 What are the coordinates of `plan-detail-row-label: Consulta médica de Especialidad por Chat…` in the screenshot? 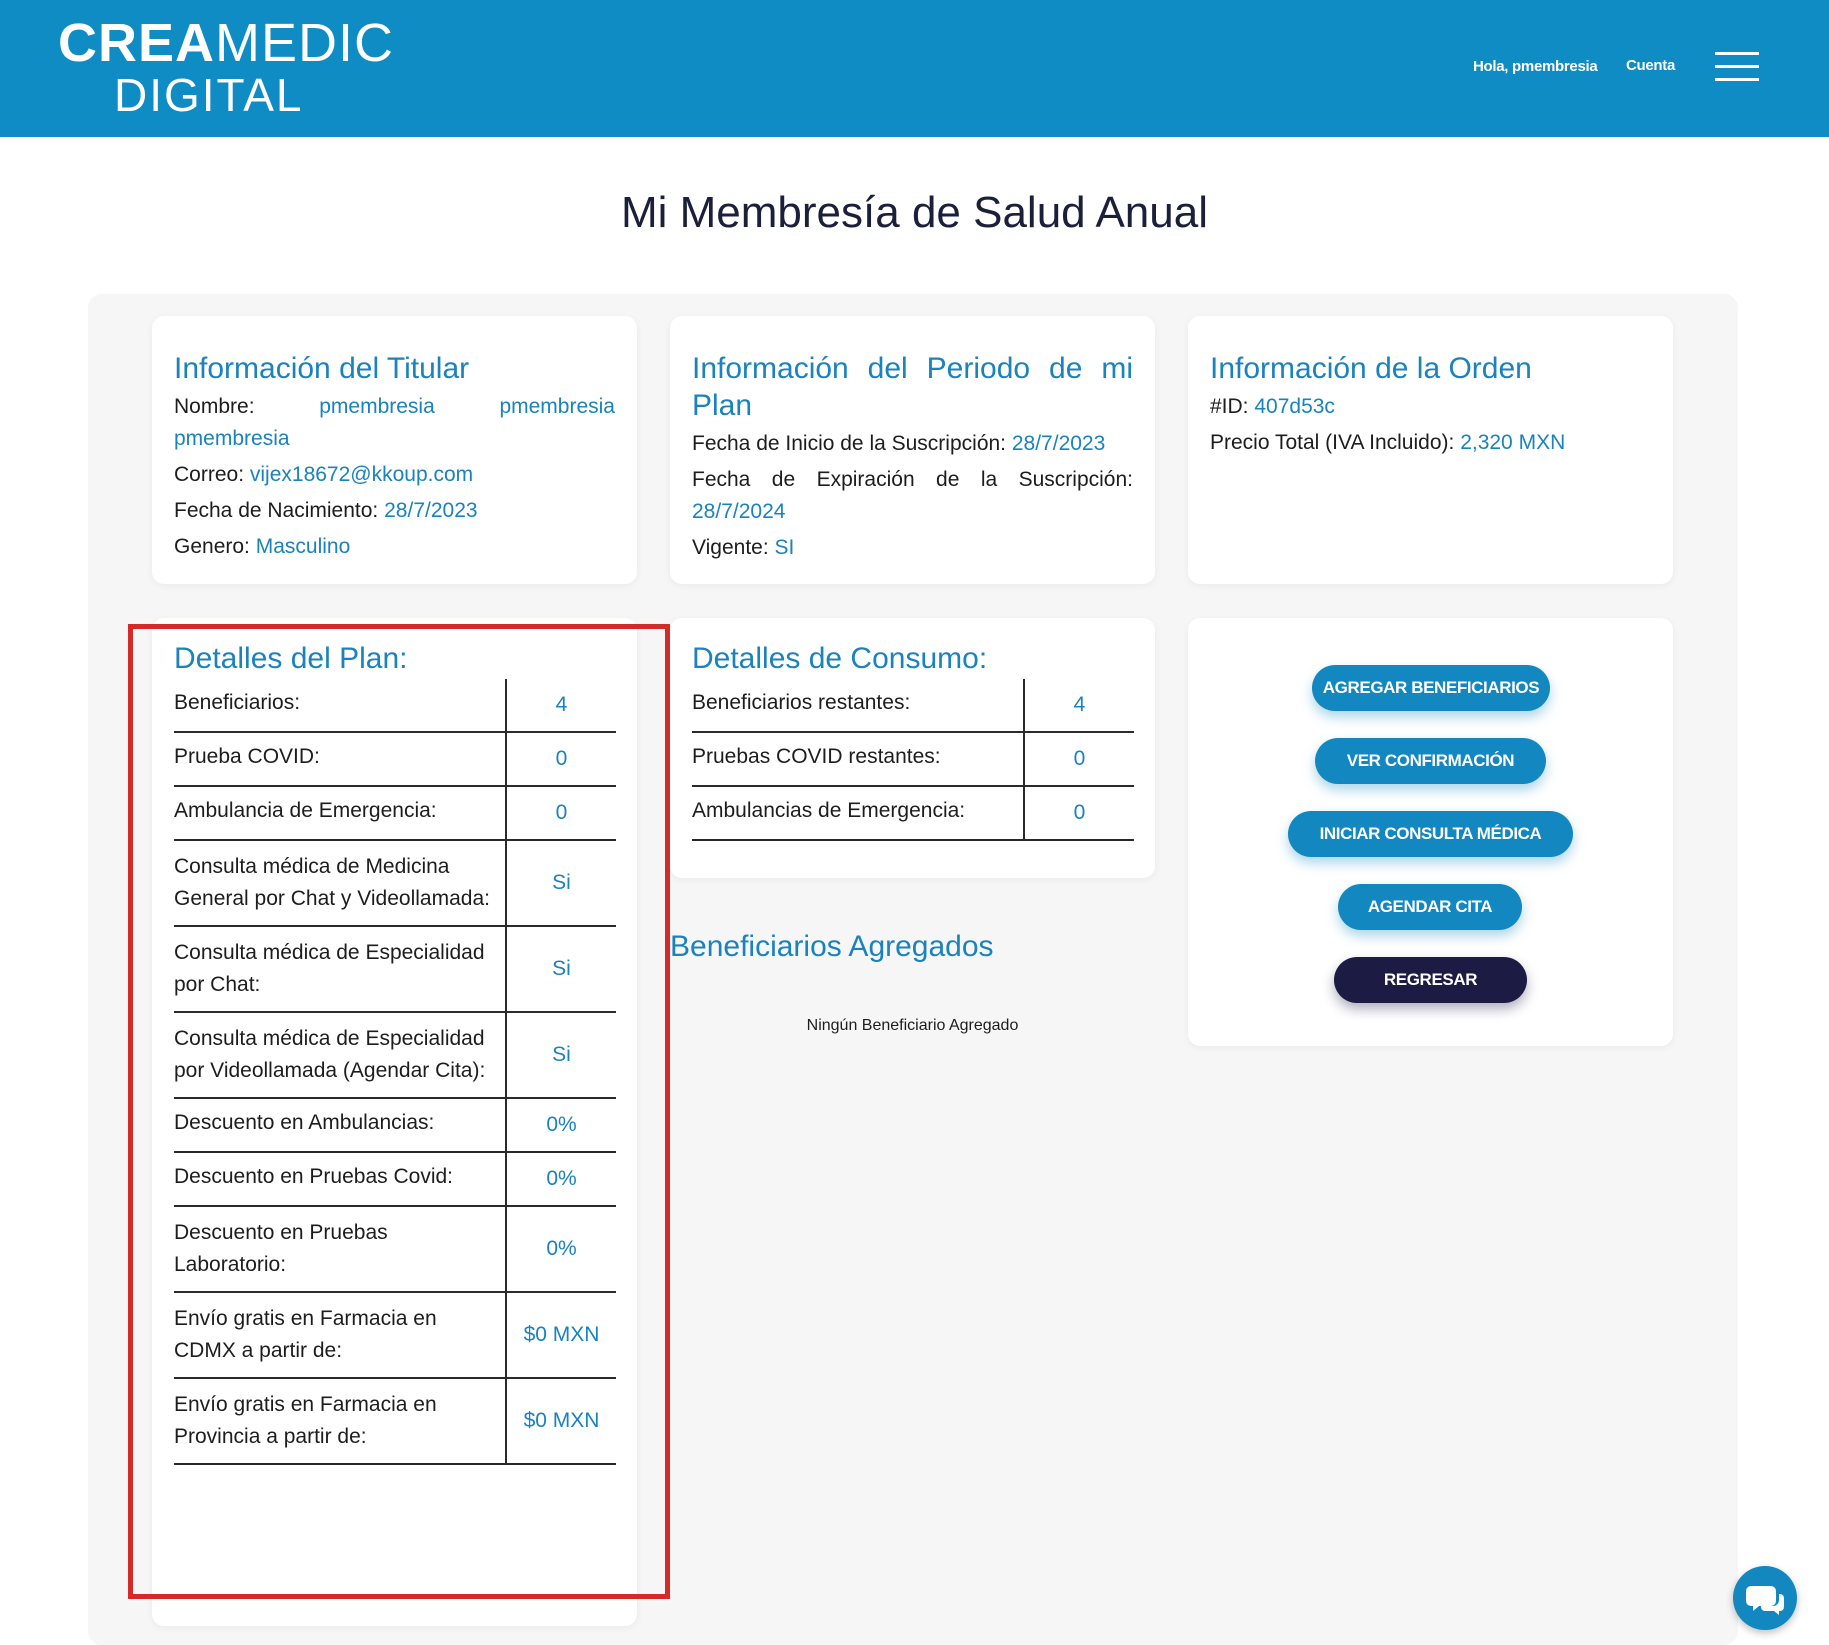 It's located at (340, 969).